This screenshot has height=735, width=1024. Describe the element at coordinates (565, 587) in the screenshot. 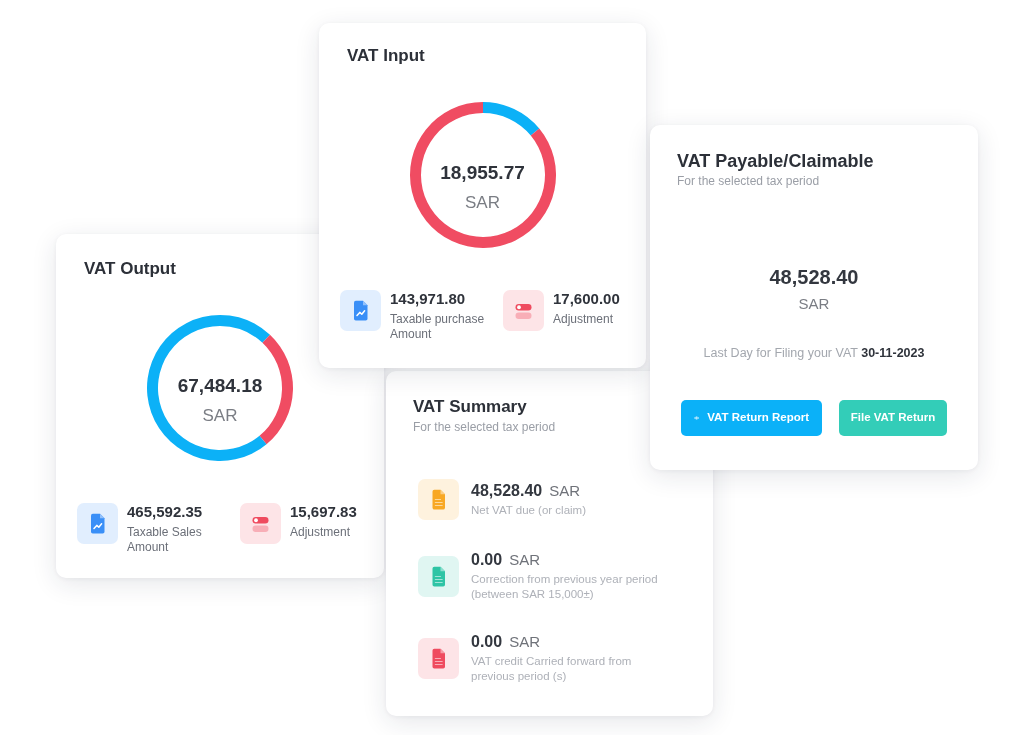

I see `summary-description: Correction from previous year period (between SAR 15,000±)` at that location.